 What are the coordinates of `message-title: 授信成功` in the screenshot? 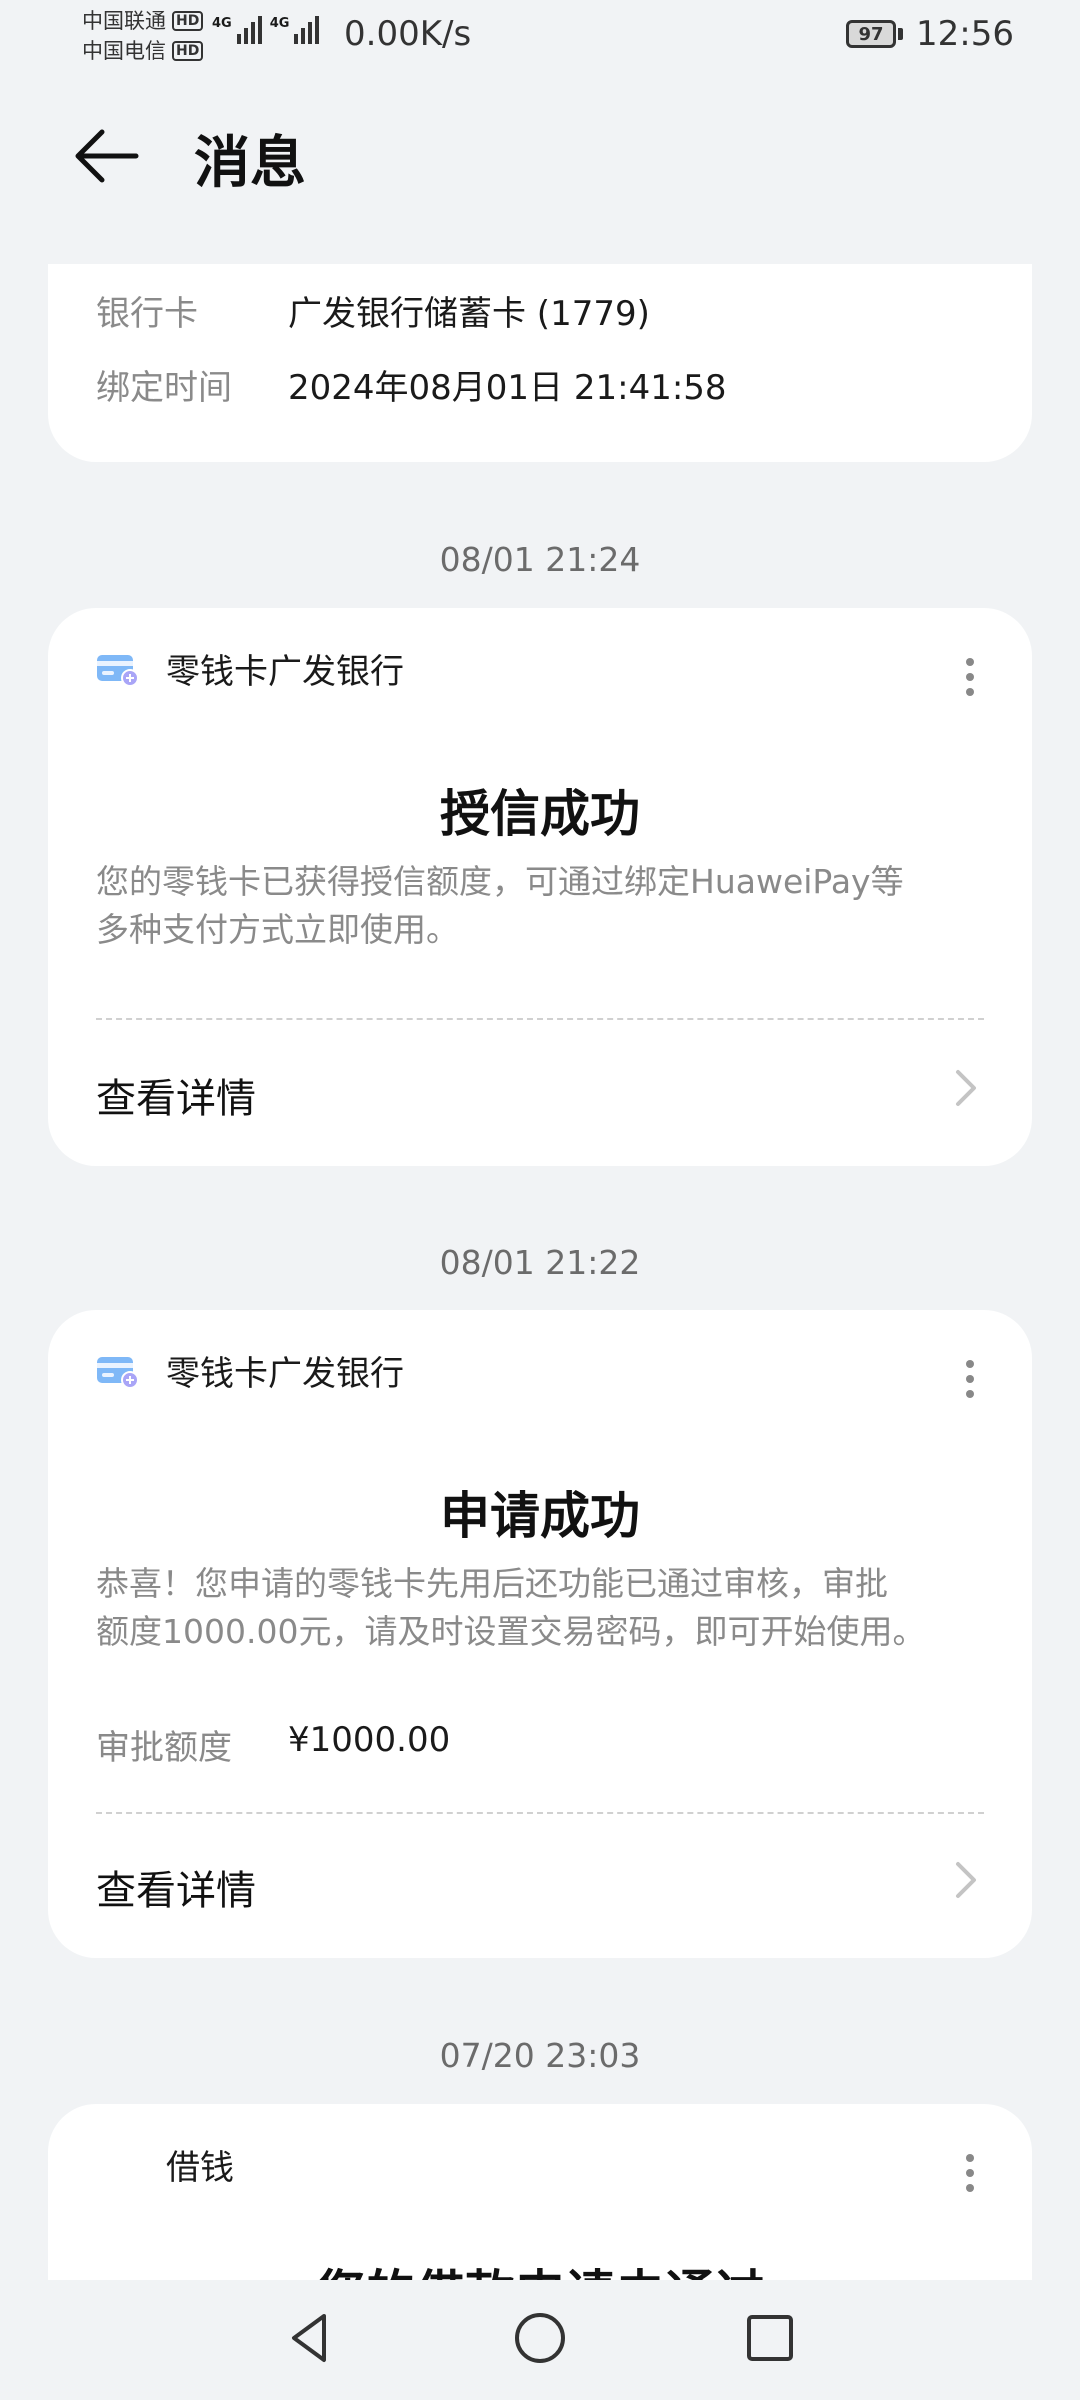 It's located at (540, 814).